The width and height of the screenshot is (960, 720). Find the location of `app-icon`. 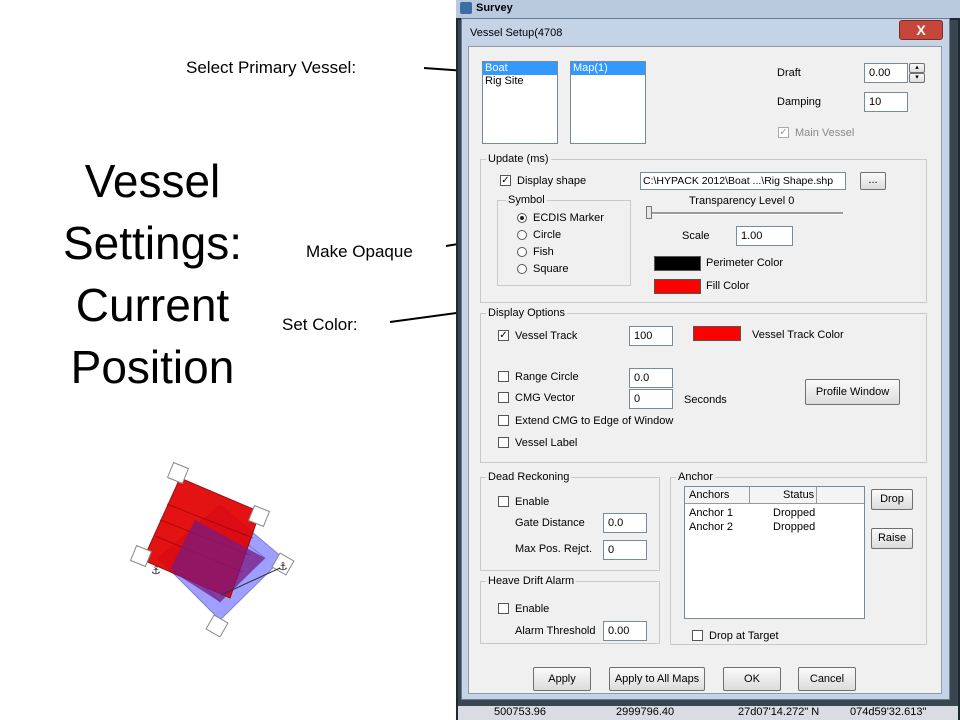

app-icon is located at coordinates (466, 8).